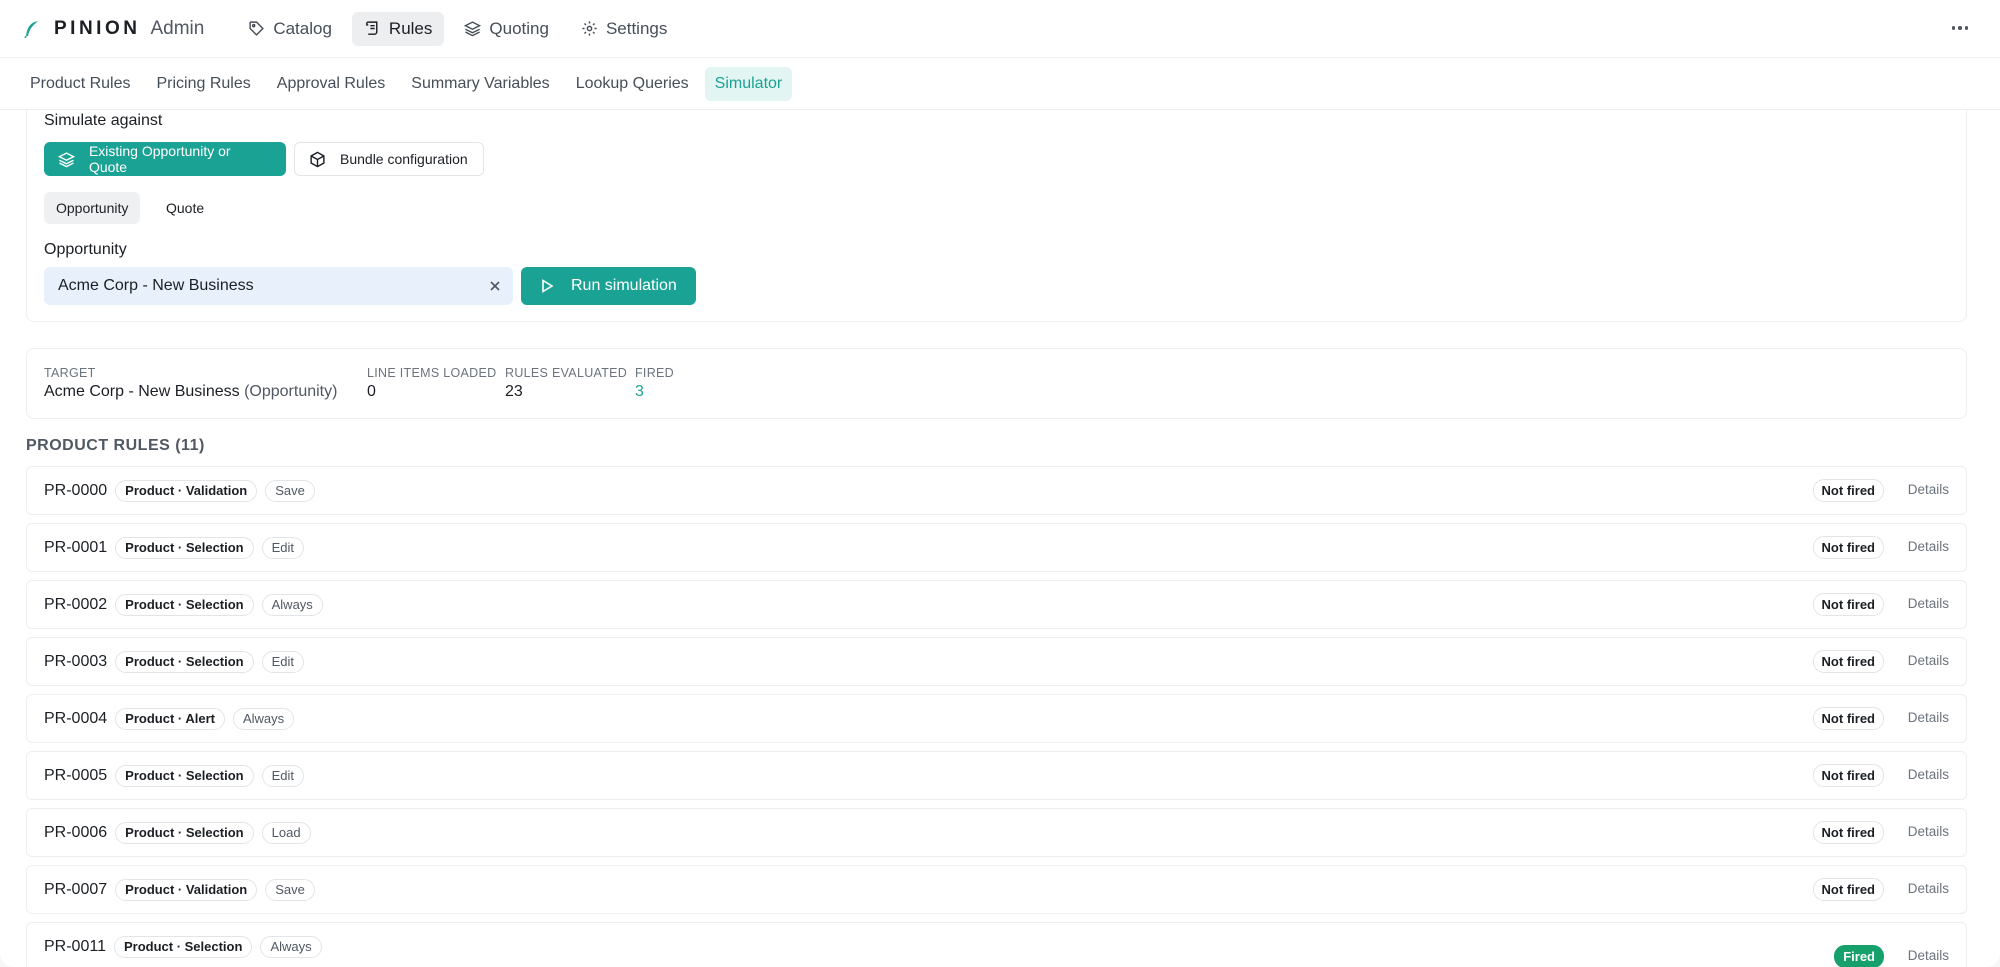 Image resolution: width=2000 pixels, height=967 pixels. What do you see at coordinates (76, 775) in the screenshot?
I see `rule-id: PR-0005` at bounding box center [76, 775].